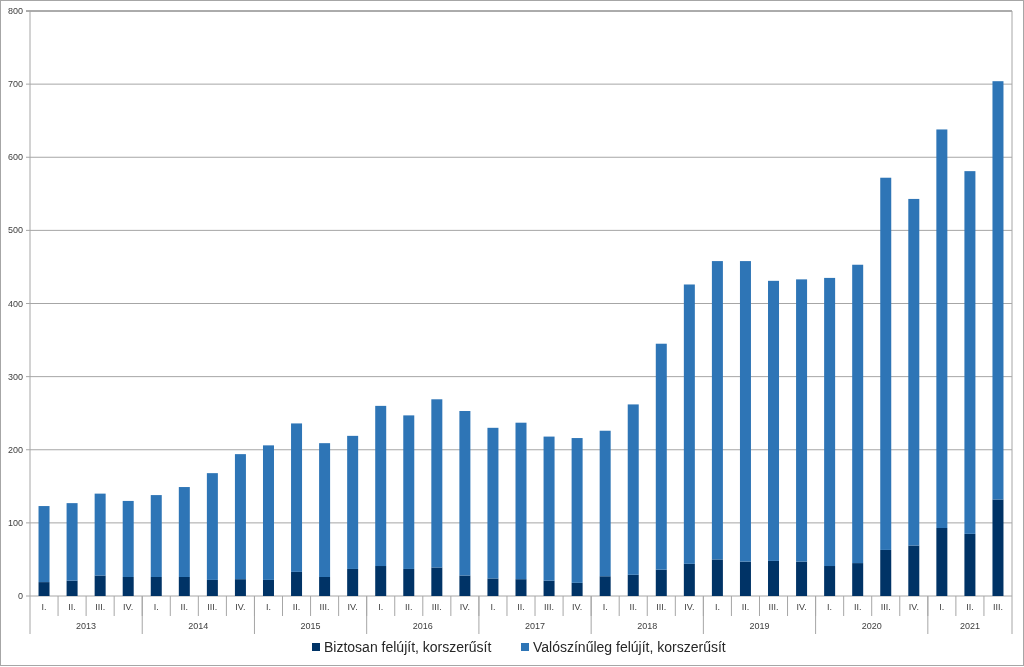 This screenshot has height=667, width=1024. What do you see at coordinates (20, 596) in the screenshot?
I see `axis-label: 0` at bounding box center [20, 596].